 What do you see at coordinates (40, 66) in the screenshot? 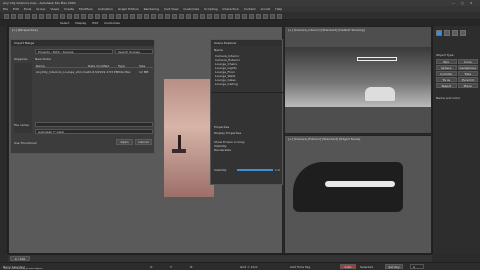
I see `col-name: Name` at bounding box center [40, 66].